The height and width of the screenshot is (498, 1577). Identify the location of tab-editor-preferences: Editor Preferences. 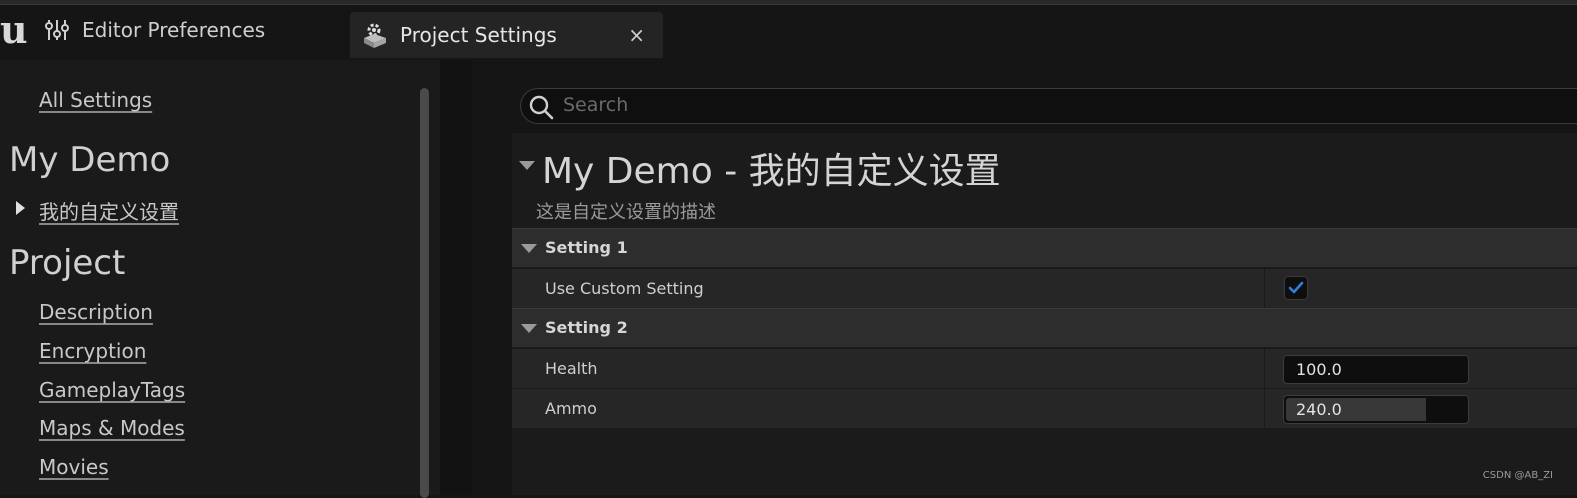
(185, 30).